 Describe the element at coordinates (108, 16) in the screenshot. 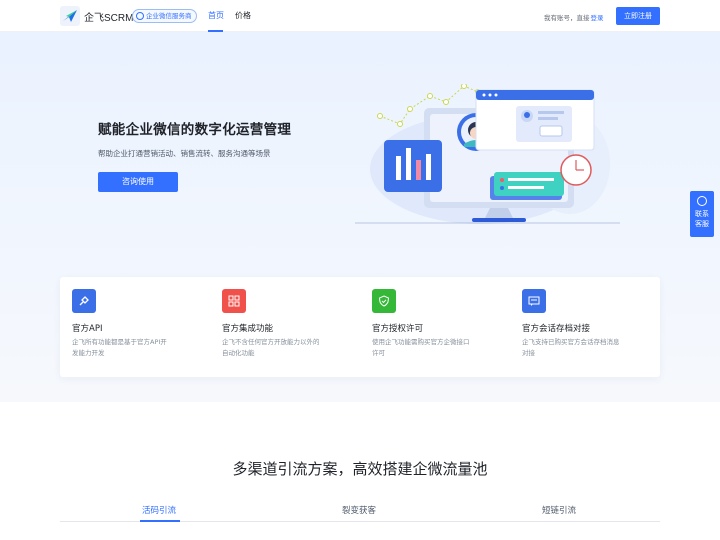

I see `brand-name: 企飞SCRM` at that location.